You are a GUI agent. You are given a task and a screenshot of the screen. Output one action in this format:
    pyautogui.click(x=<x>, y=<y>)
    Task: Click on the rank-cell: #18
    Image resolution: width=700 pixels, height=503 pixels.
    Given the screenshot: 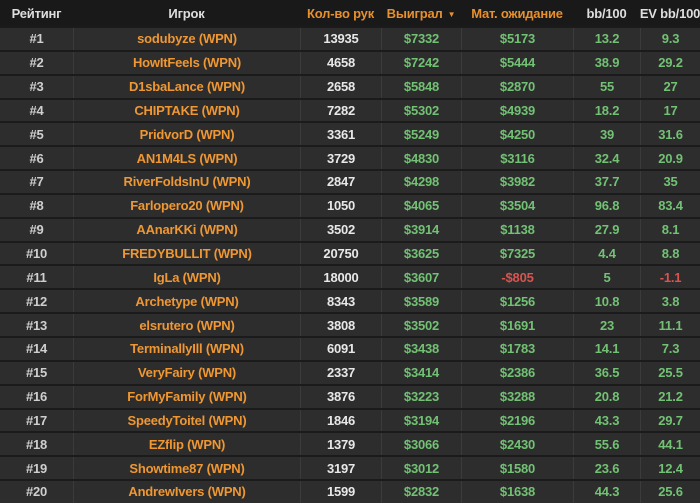 What is the action you would take?
    pyautogui.click(x=36, y=444)
    